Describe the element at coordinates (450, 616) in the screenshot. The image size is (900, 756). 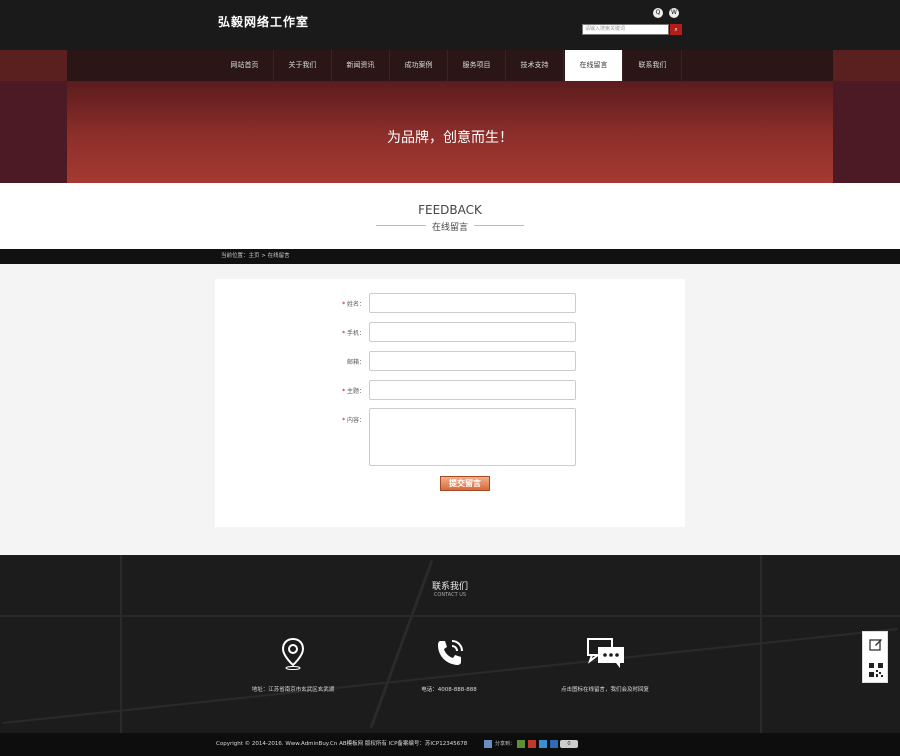
I see `map-background` at that location.